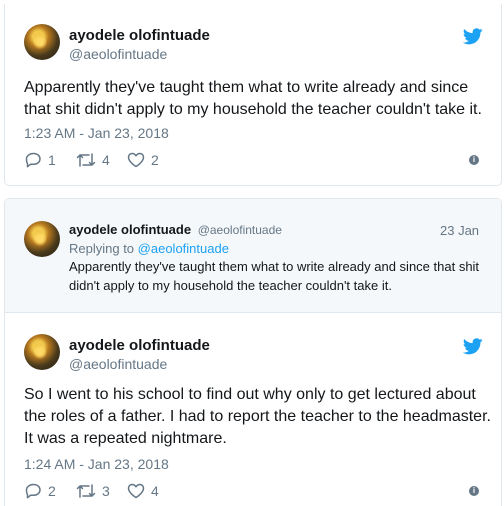  Describe the element at coordinates (155, 491) in the screenshot. I see `like-count: 4` at that location.